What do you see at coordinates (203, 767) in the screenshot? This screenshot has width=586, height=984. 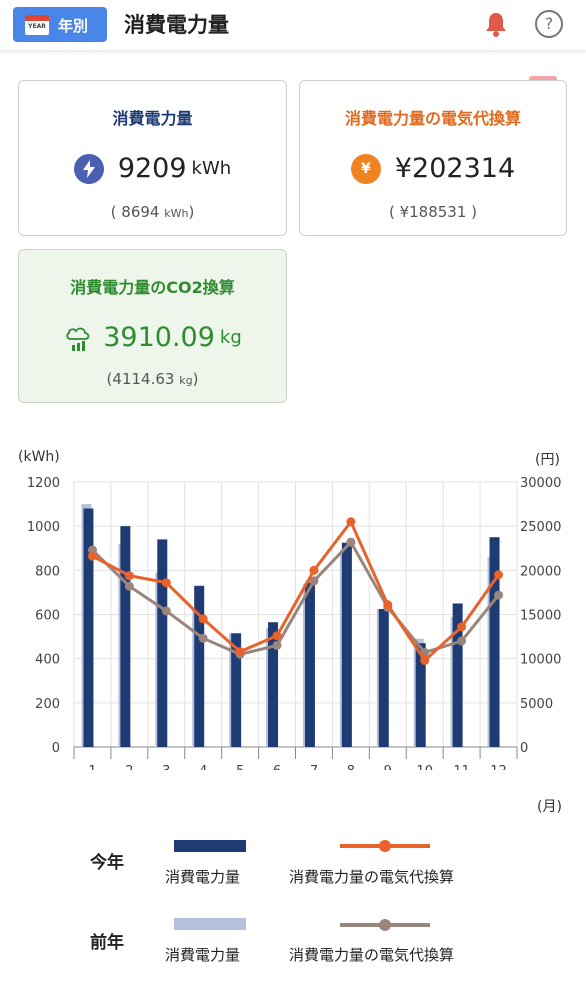 I see `x-tick-label: 4` at bounding box center [203, 767].